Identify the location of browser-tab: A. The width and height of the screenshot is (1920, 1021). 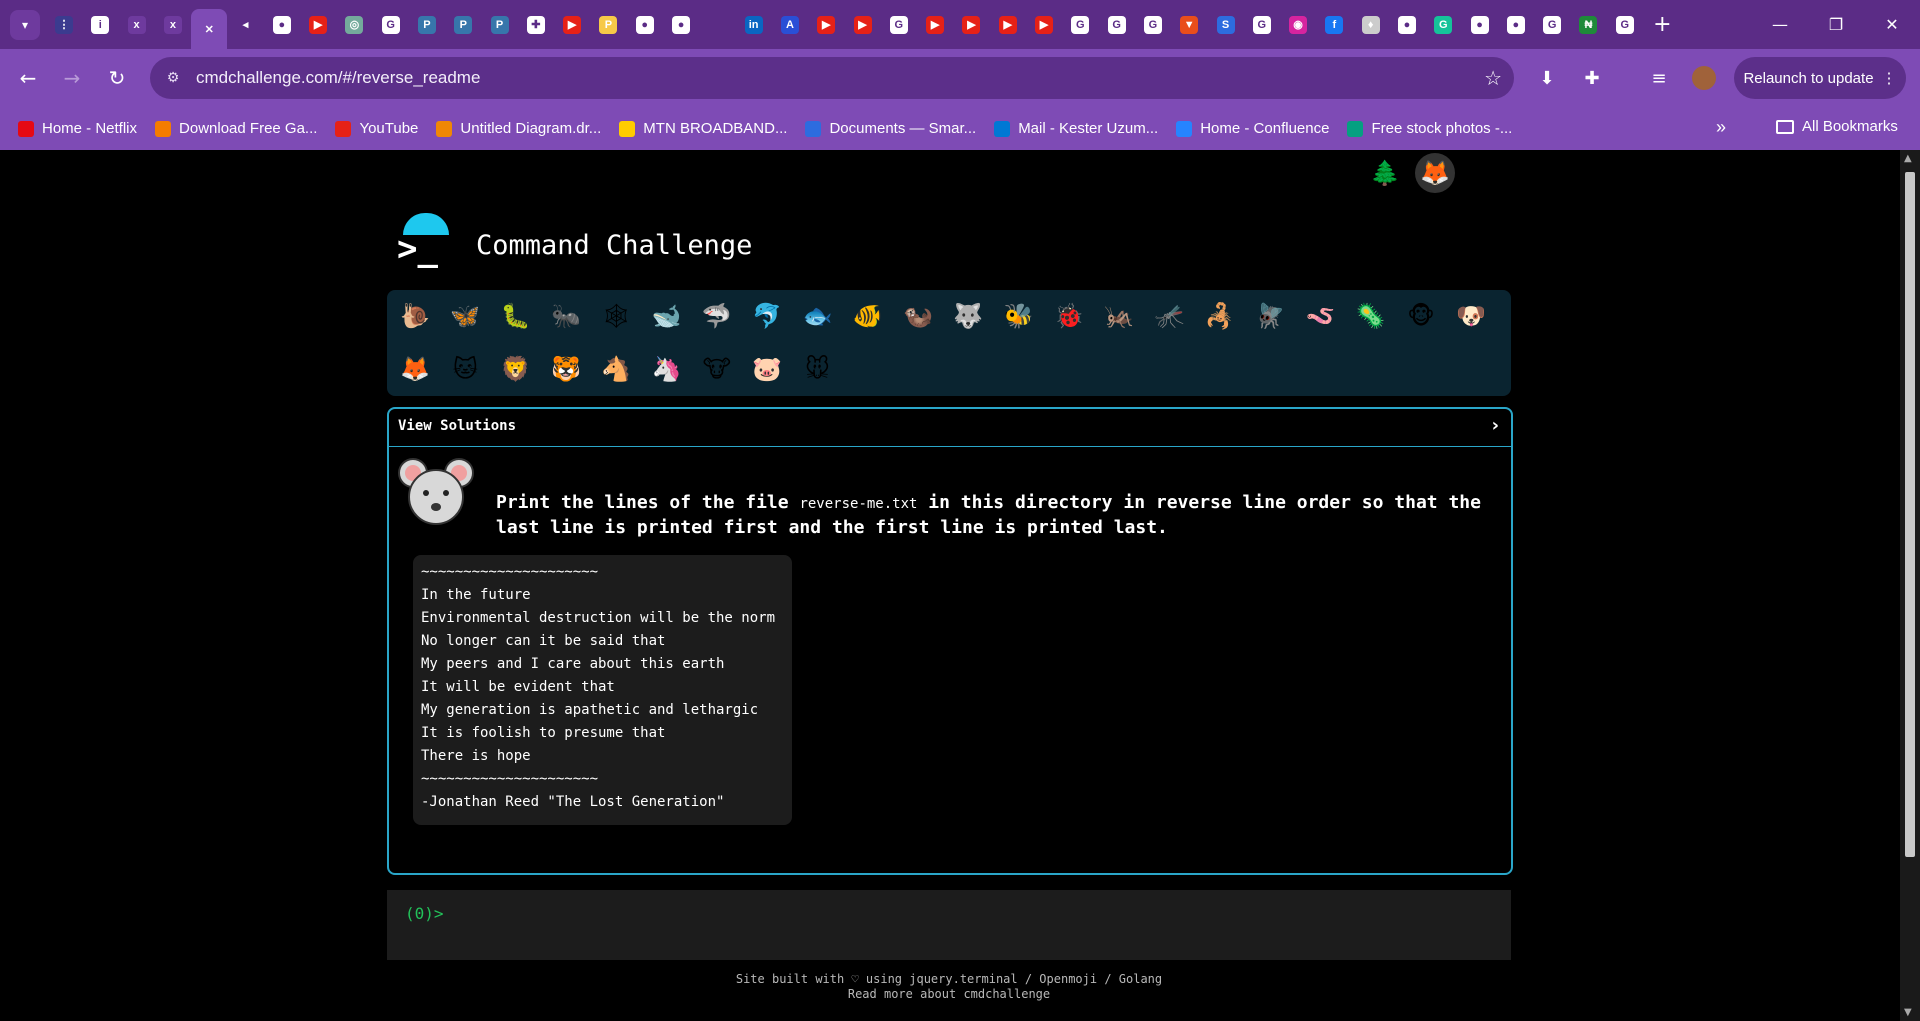
(790, 25).